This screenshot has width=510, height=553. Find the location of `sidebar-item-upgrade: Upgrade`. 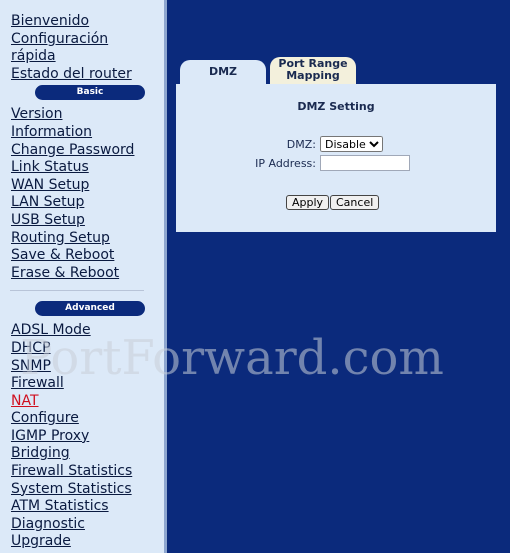

sidebar-item-upgrade: Upgrade is located at coordinates (87, 542).